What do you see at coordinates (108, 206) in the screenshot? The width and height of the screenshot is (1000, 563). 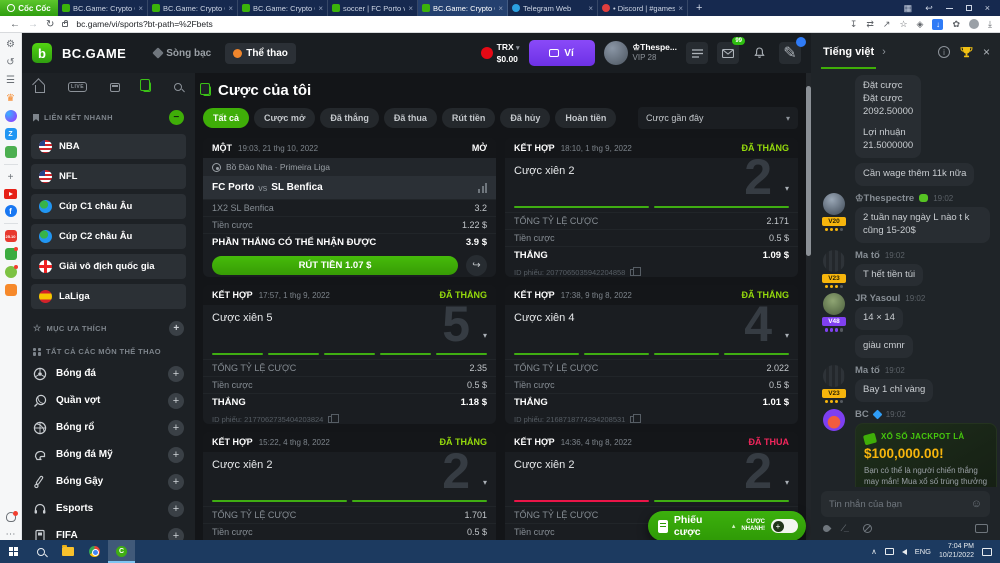 I see `sidebar-item-cup-c1: Cúp C1 châu Âu` at bounding box center [108, 206].